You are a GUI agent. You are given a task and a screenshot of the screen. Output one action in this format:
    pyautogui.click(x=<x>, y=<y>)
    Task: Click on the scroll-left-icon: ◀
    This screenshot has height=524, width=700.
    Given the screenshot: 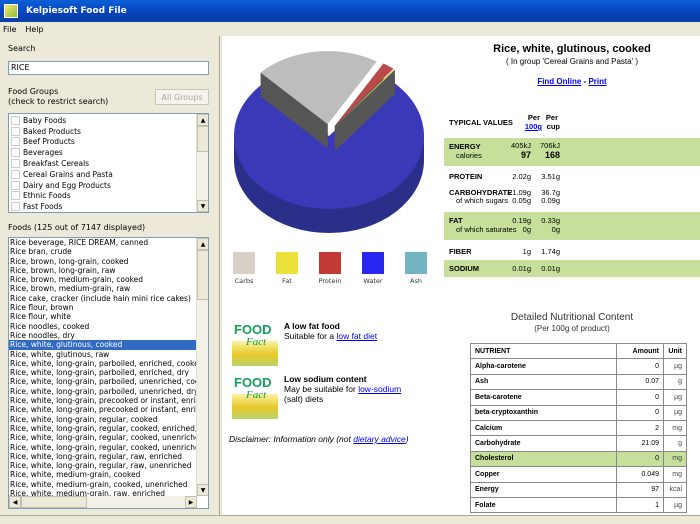 What is the action you would take?
    pyautogui.click(x=15, y=502)
    